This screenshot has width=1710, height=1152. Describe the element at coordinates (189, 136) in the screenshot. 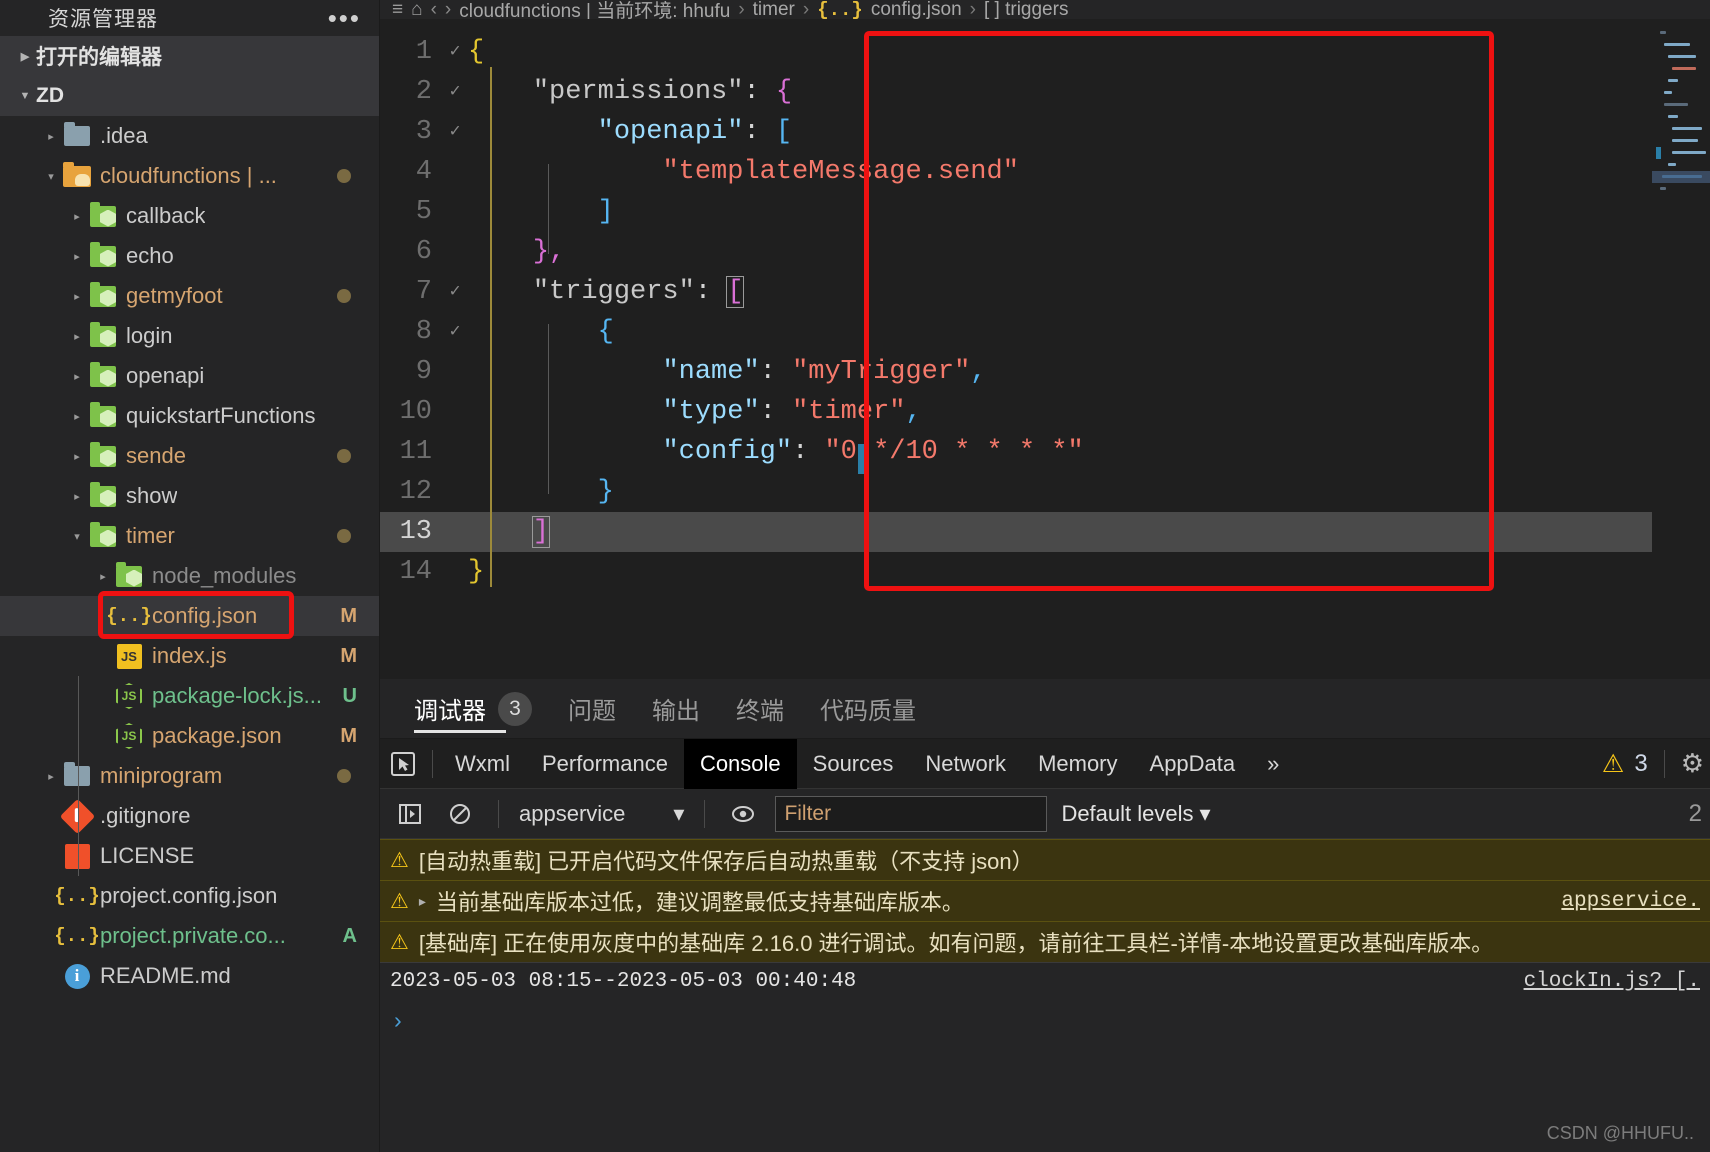

I see `tree-item: ▸ .idea` at that location.